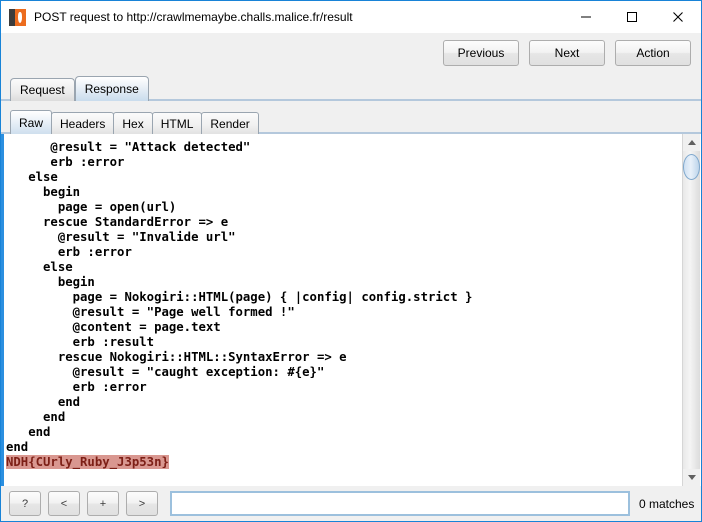  What do you see at coordinates (121, 237) in the screenshot?
I see `code-line: @result = "Invalide url"` at bounding box center [121, 237].